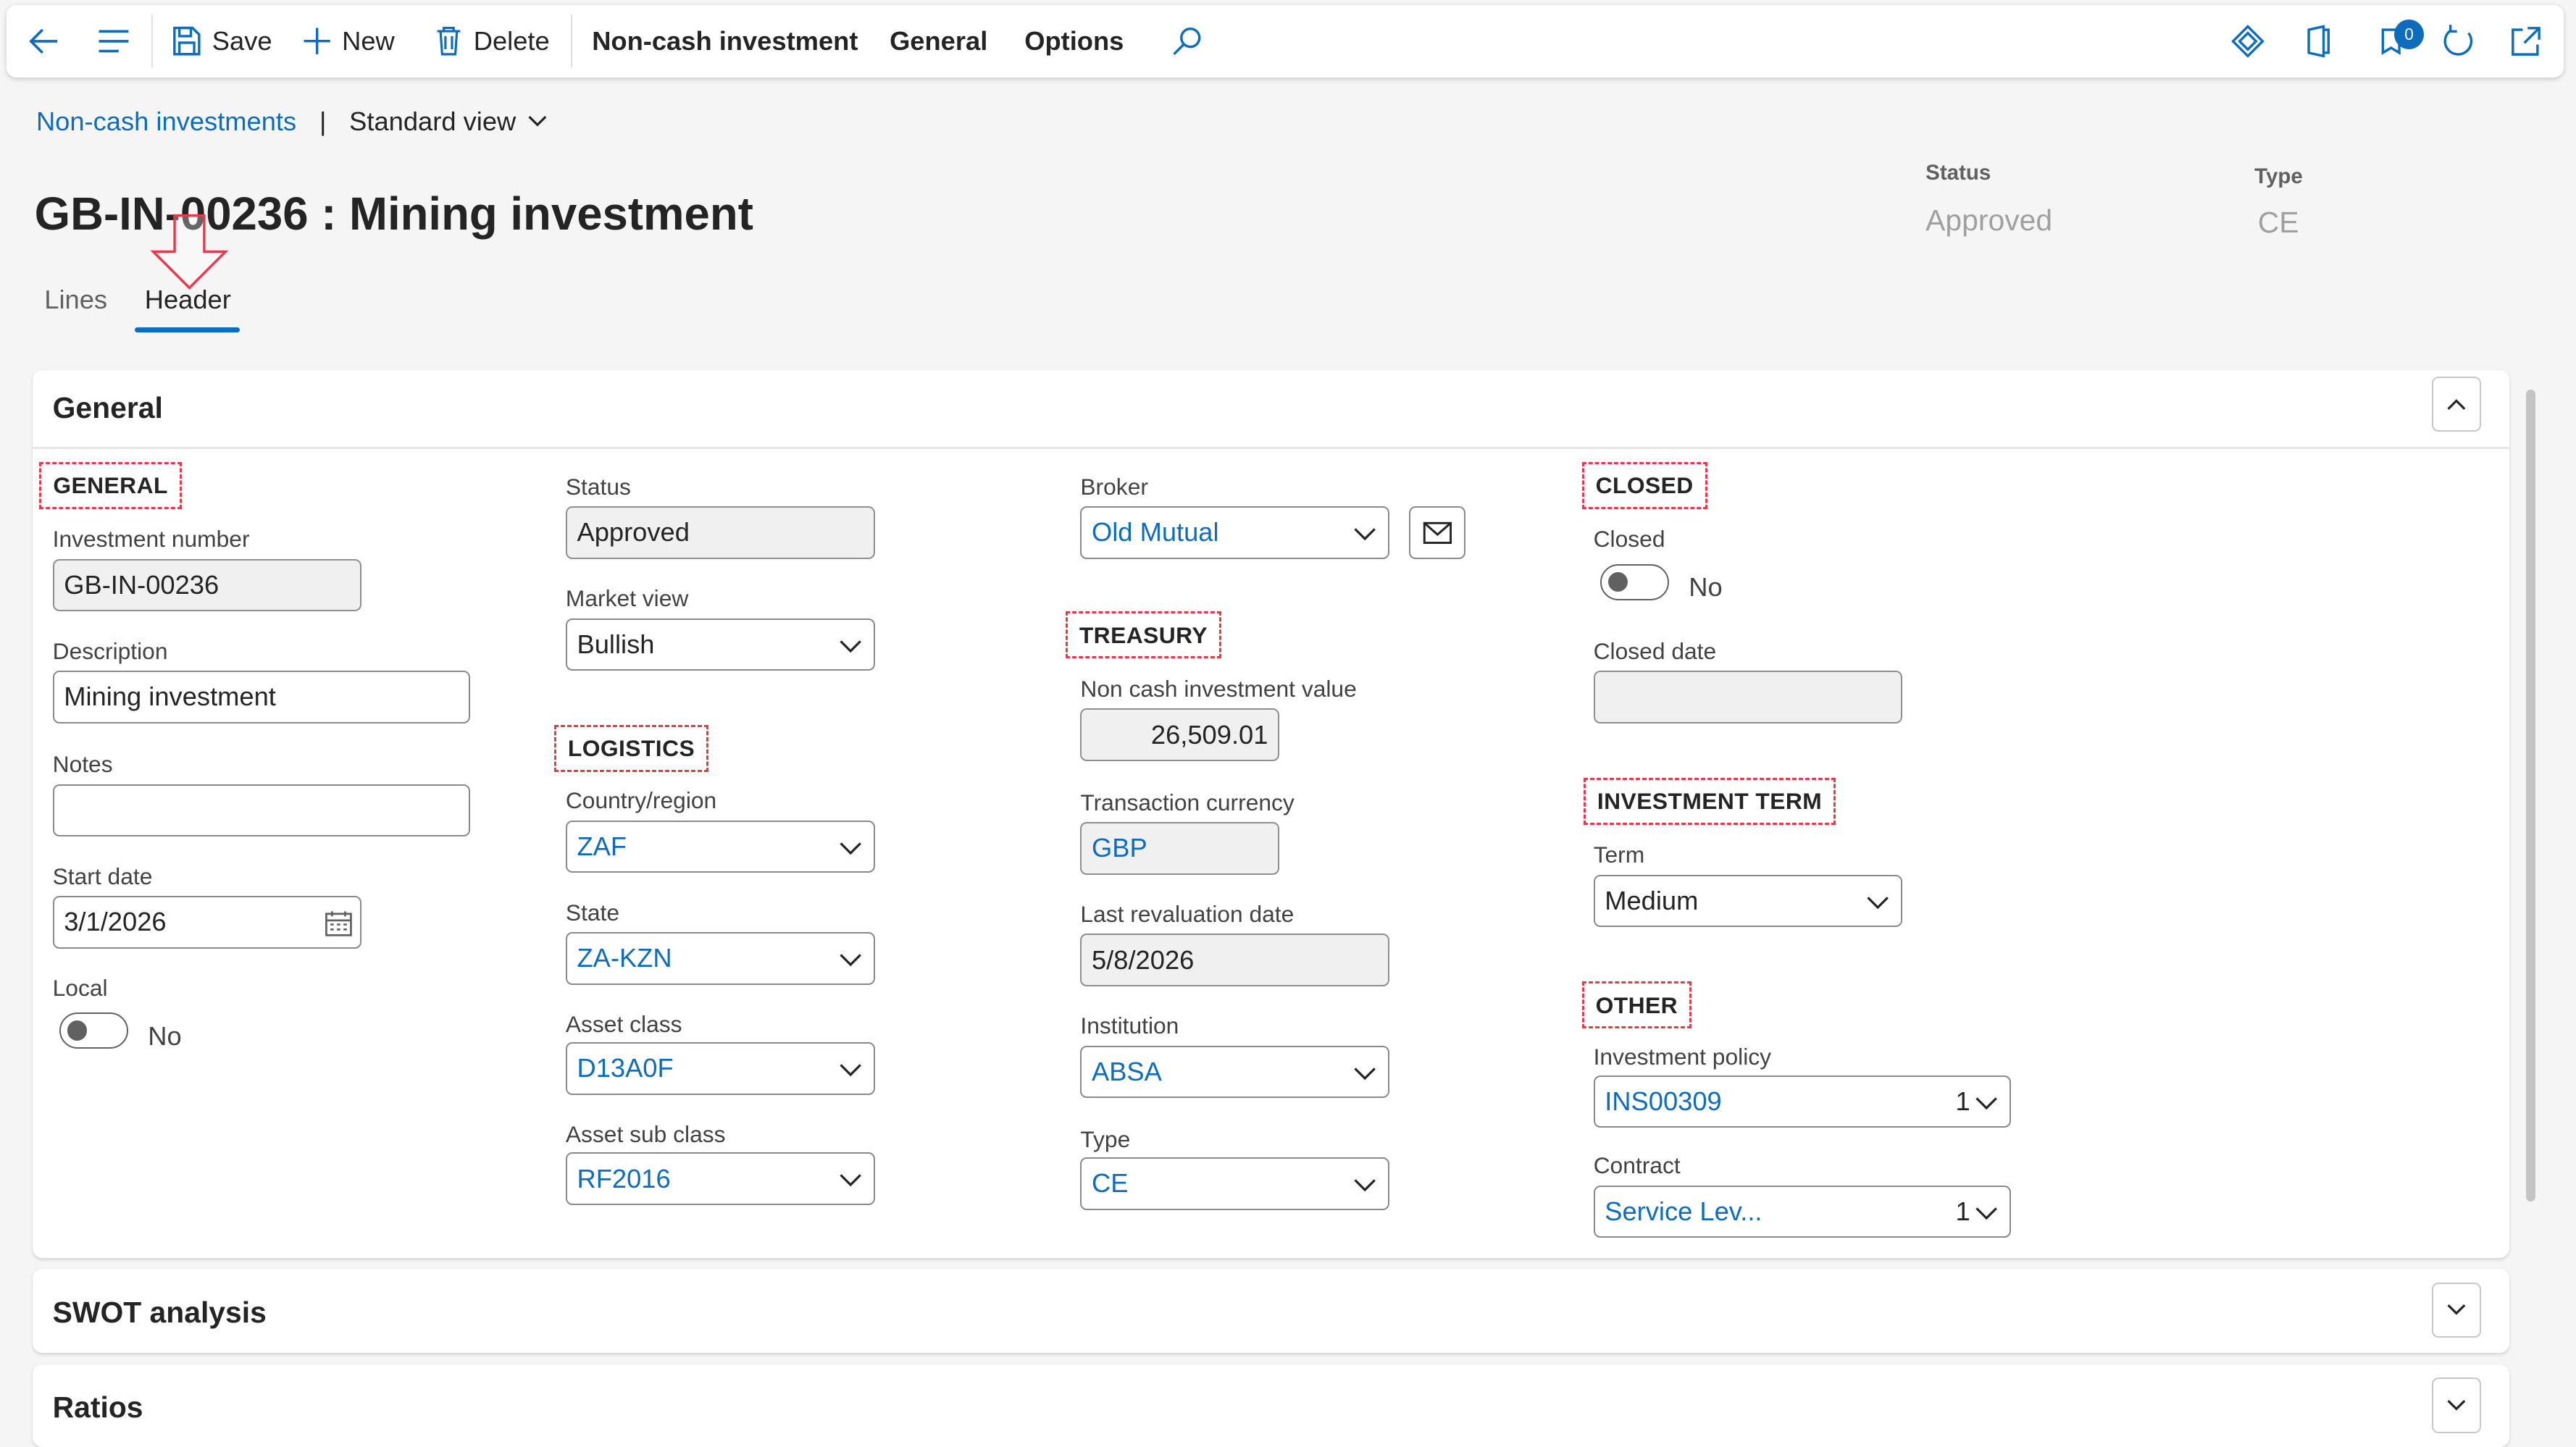  I want to click on header-type-value: CE, so click(2278, 222).